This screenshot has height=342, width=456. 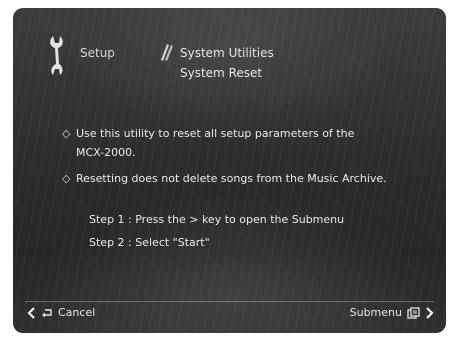 I want to click on submenu-button: Submenu, so click(x=392, y=312).